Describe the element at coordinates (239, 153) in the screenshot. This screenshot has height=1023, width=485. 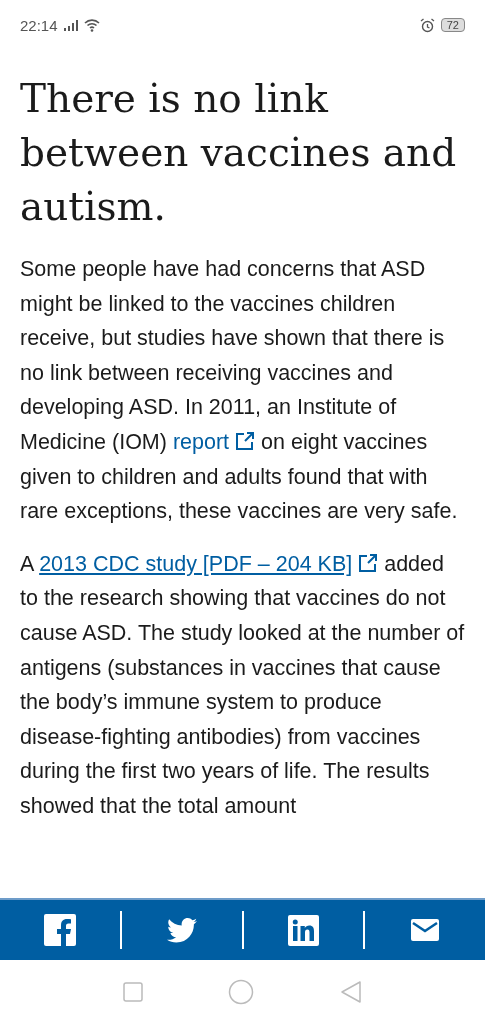
I see `article-heading: There is no link between vaccines and autism.` at that location.